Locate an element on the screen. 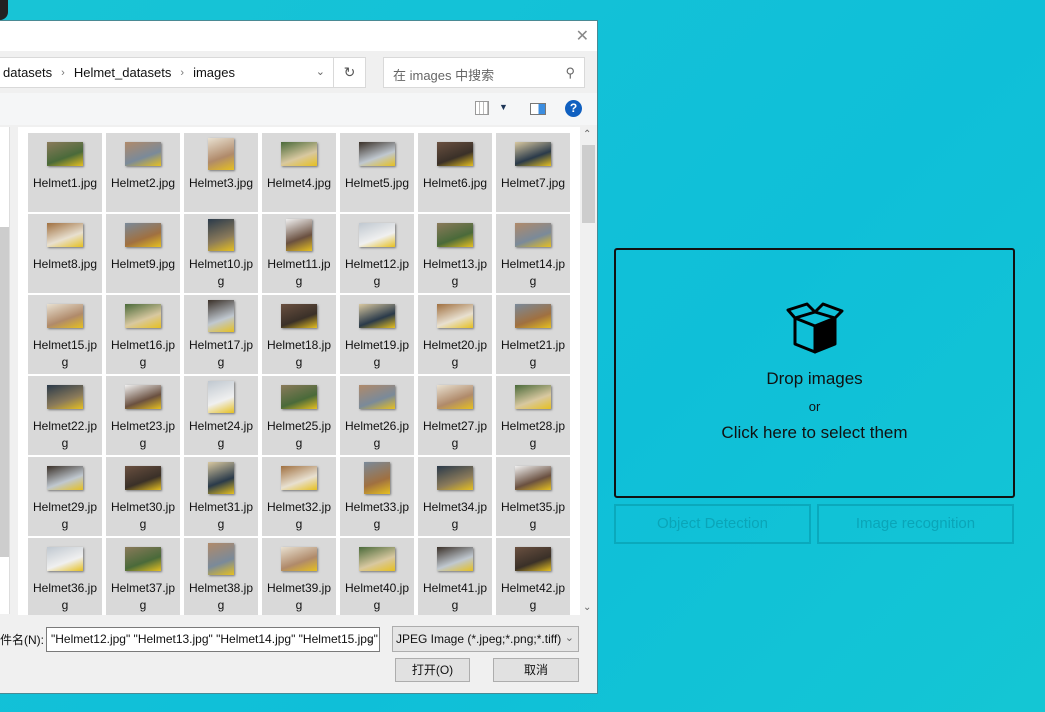 The height and width of the screenshot is (712, 1045). file-item: Helmet34.jpg is located at coordinates (455, 496).